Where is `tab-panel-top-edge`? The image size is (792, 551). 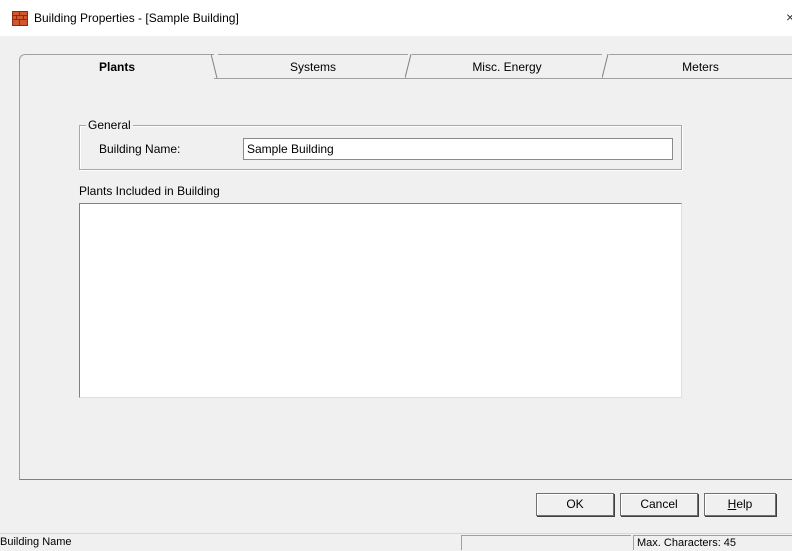
tab-panel-top-edge is located at coordinates (503, 78).